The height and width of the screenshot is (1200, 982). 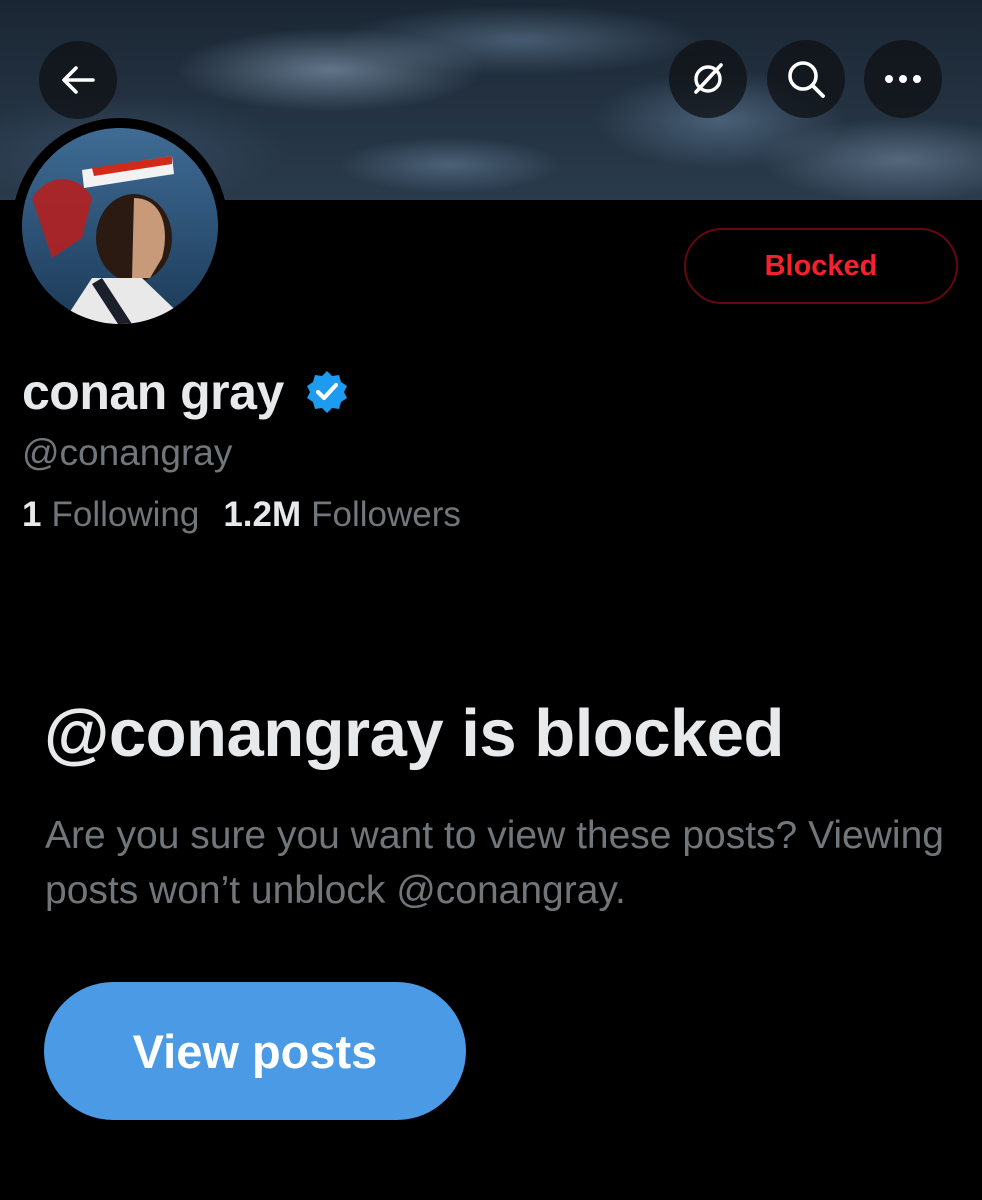 I want to click on more-button, so click(x=903, y=79).